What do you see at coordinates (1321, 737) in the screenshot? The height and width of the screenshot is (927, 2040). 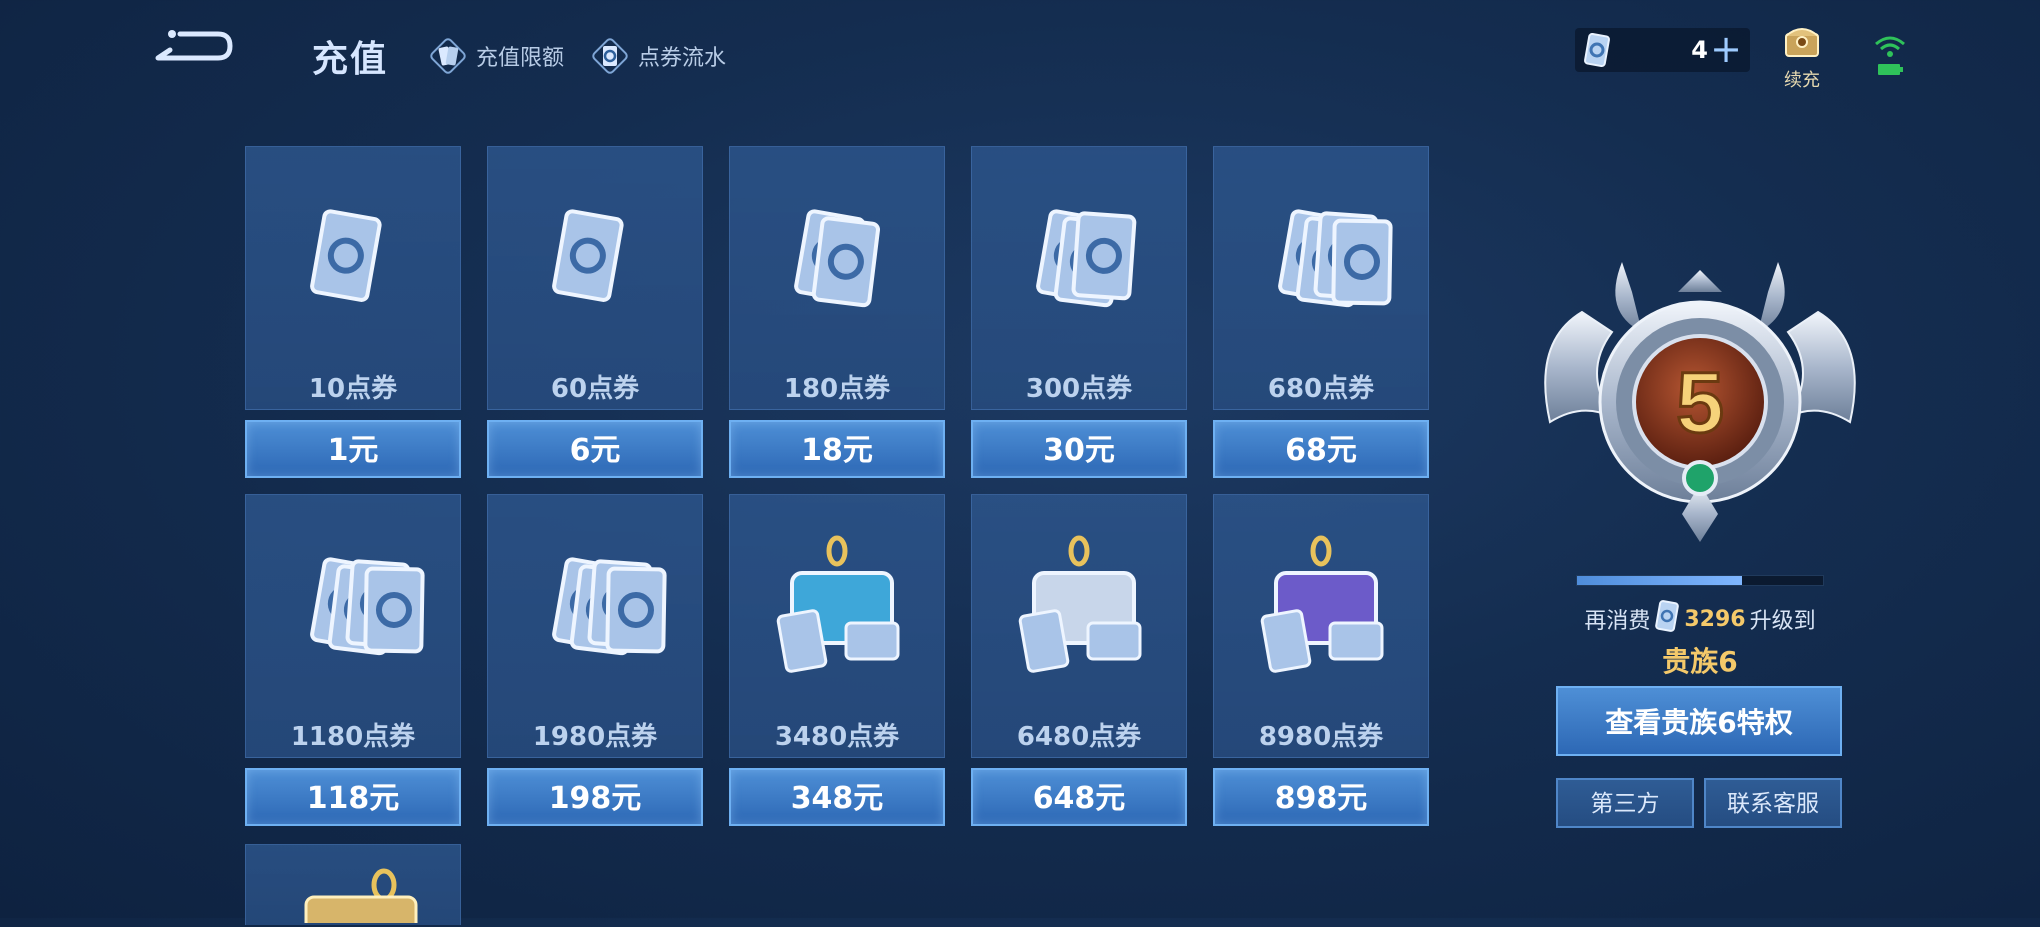 I see `package-amount: 8980点券` at bounding box center [1321, 737].